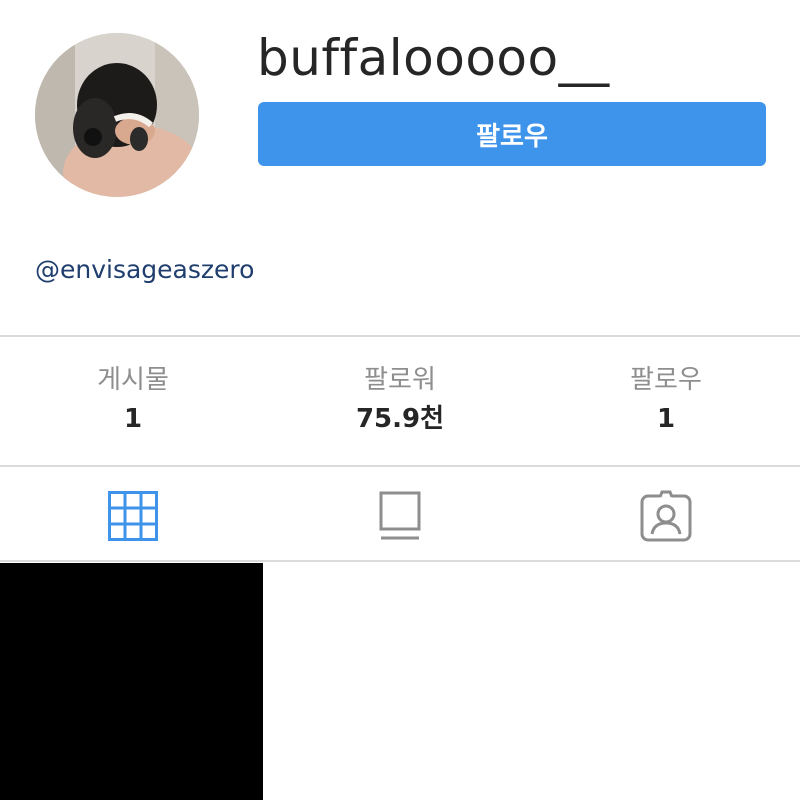 This screenshot has height=800, width=800. Describe the element at coordinates (131, 681) in the screenshot. I see `post-thumbnail` at that location.